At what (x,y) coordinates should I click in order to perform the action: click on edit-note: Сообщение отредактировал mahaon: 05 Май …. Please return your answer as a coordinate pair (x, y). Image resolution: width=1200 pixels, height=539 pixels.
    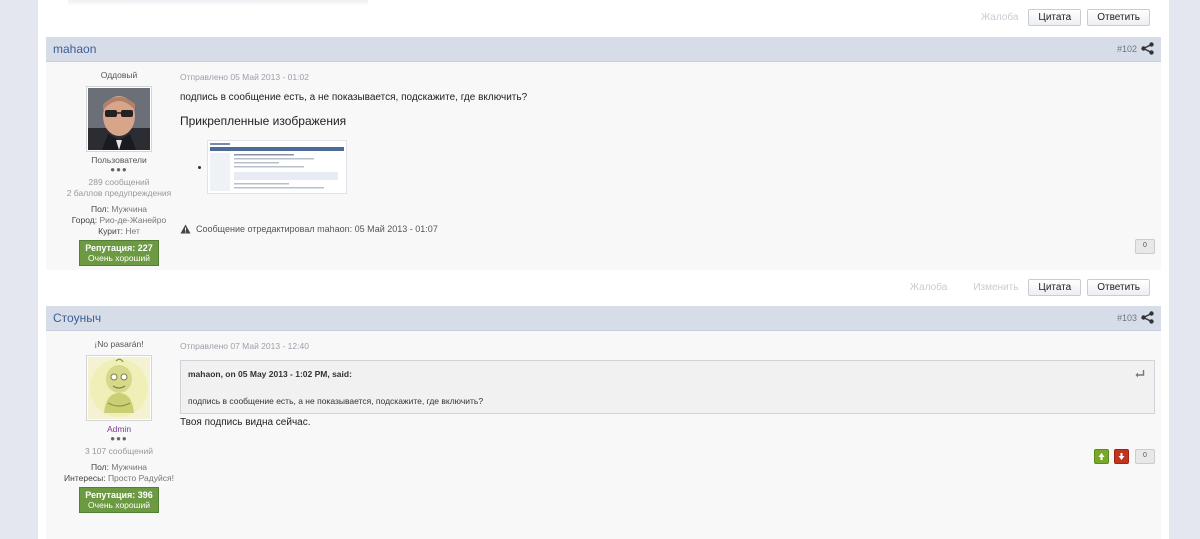
    Looking at the image, I should click on (309, 229).